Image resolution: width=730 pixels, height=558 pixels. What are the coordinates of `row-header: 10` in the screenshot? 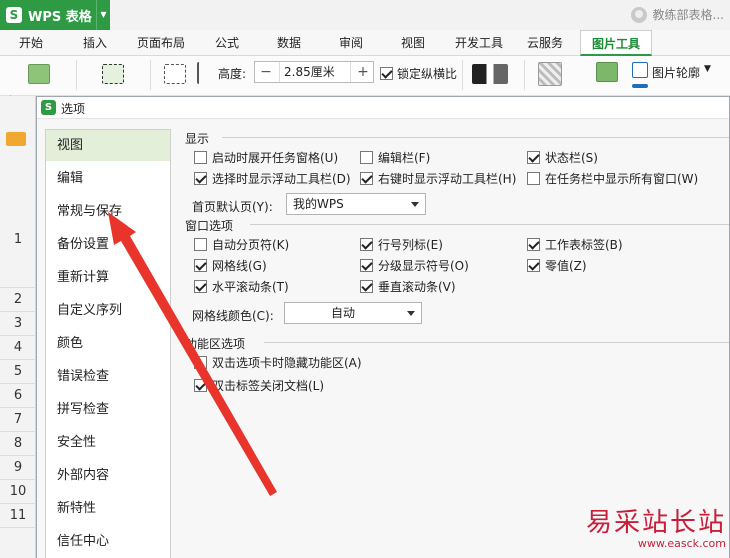 It's located at (18, 492).